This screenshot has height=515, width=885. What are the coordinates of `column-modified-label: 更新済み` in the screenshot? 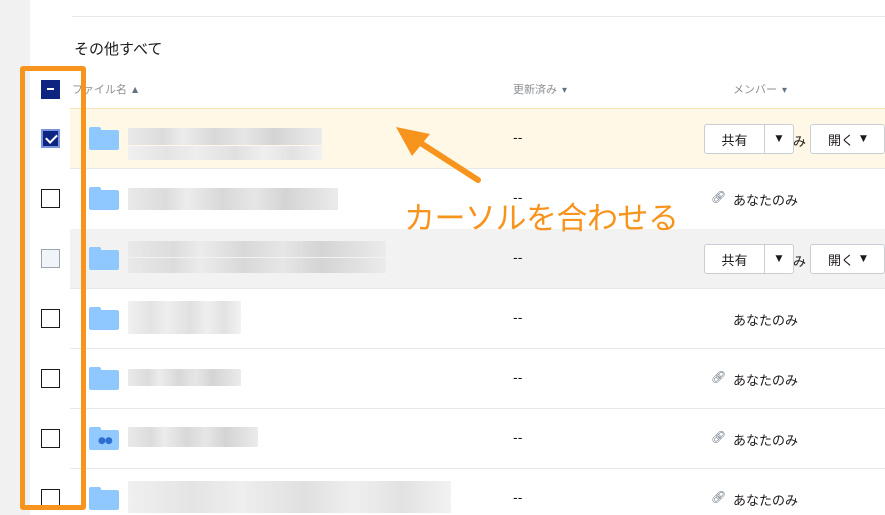 It's located at (535, 89).